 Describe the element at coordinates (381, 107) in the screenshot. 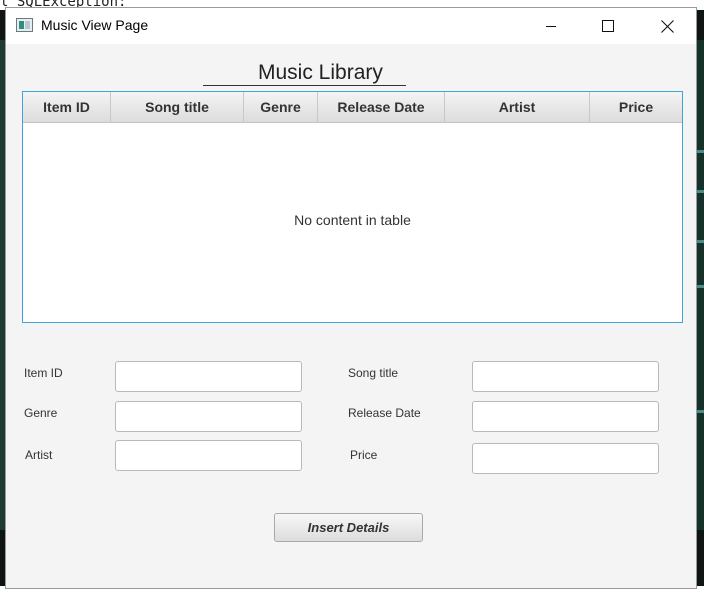

I see `column-header-release-date: Release Date` at that location.